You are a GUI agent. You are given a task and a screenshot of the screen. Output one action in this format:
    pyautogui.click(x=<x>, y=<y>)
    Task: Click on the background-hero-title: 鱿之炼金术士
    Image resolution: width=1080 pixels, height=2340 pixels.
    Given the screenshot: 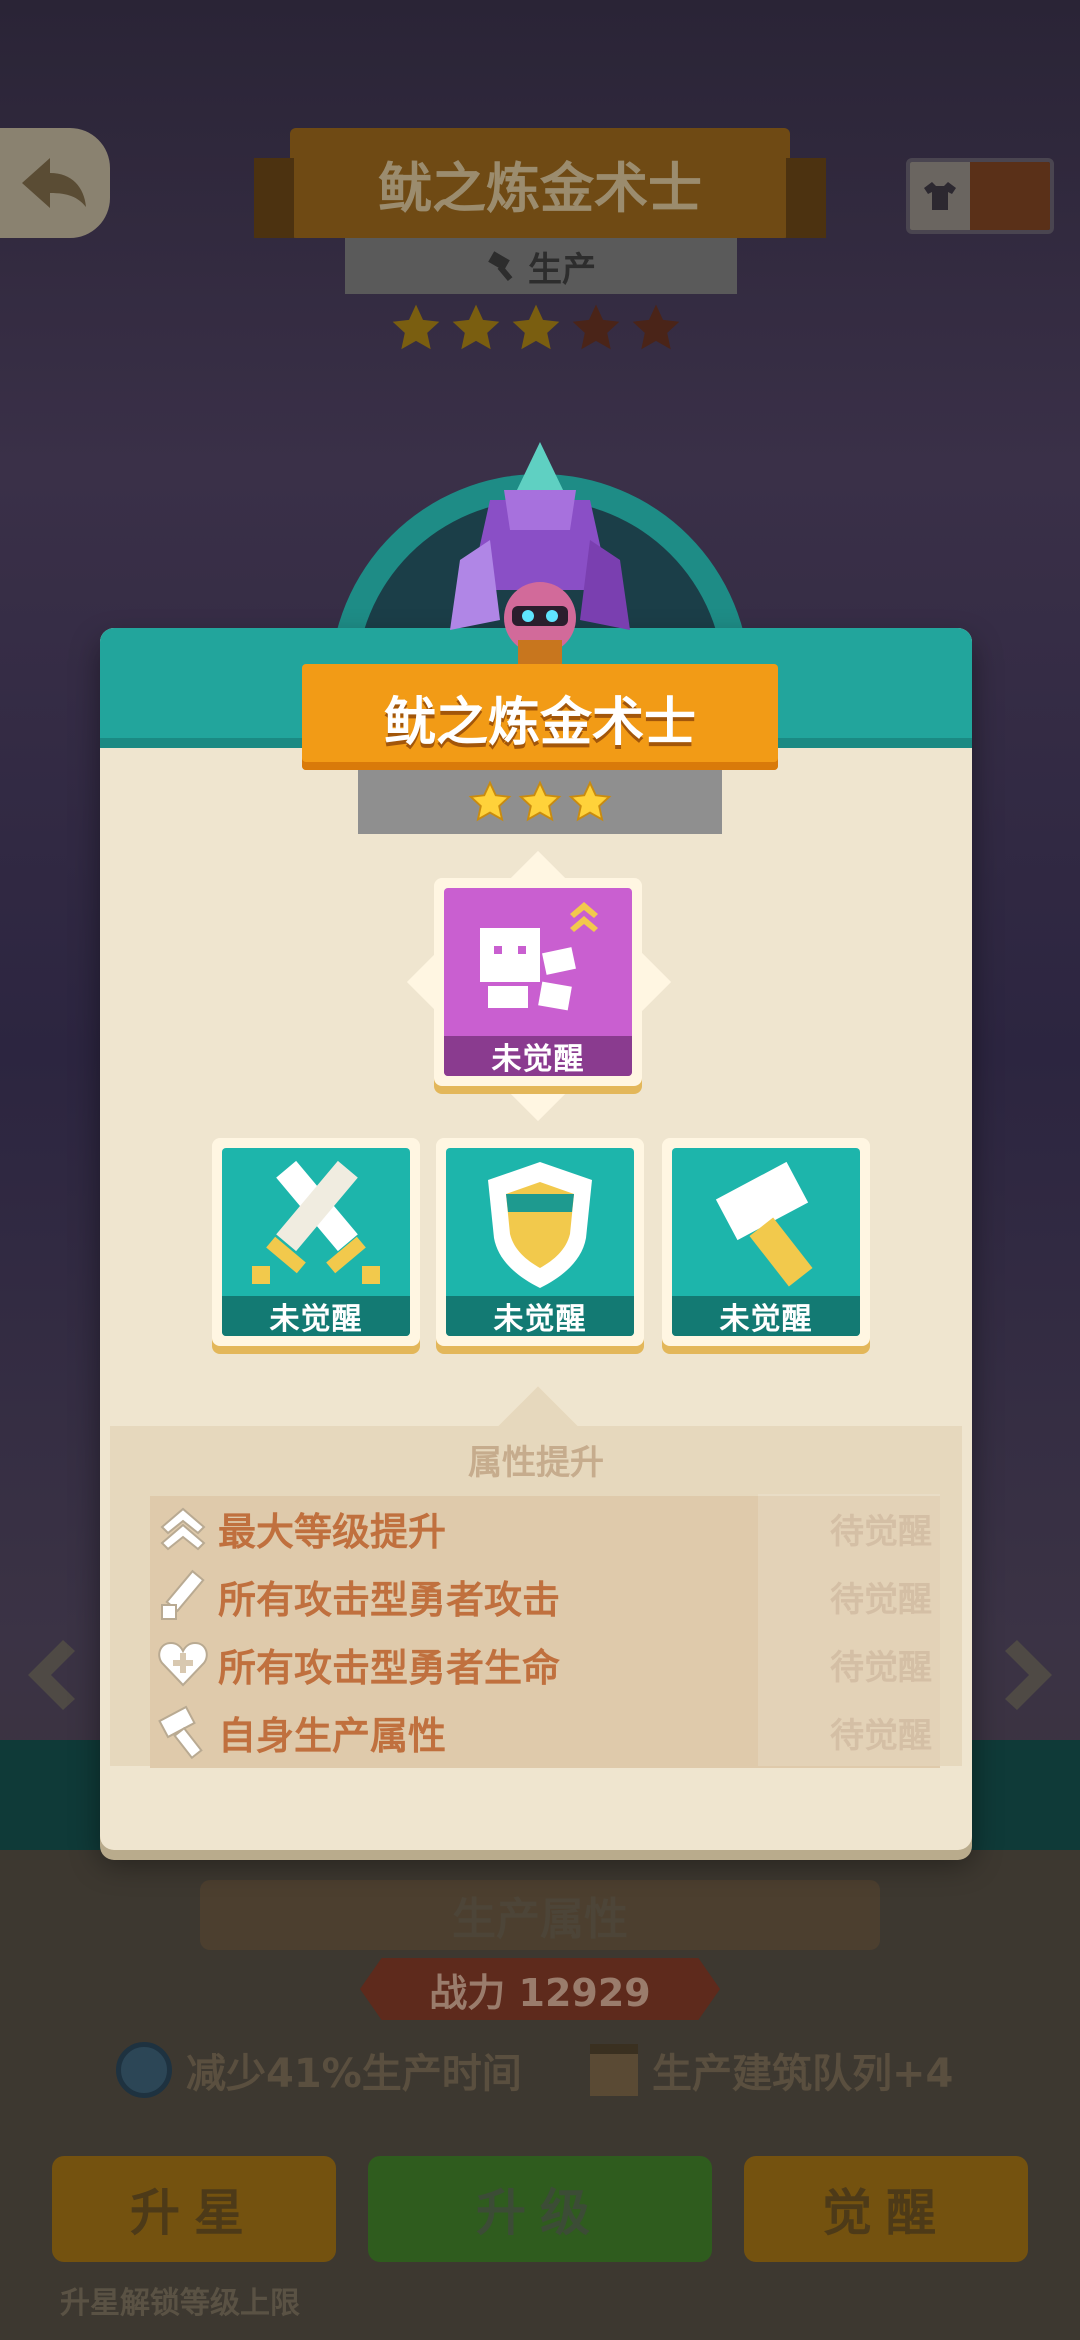 What is the action you would take?
    pyautogui.click(x=540, y=183)
    